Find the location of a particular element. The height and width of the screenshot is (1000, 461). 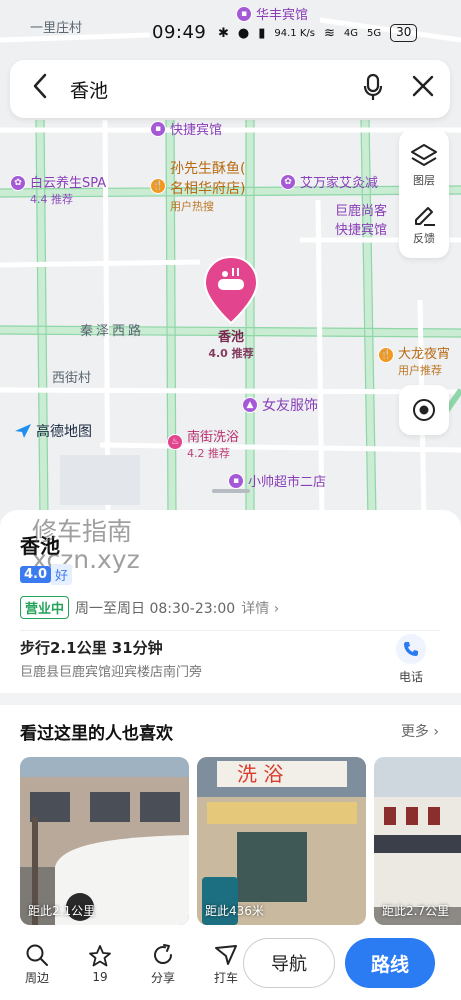

related-item: 洗 浴 距此436米 is located at coordinates (281, 841).